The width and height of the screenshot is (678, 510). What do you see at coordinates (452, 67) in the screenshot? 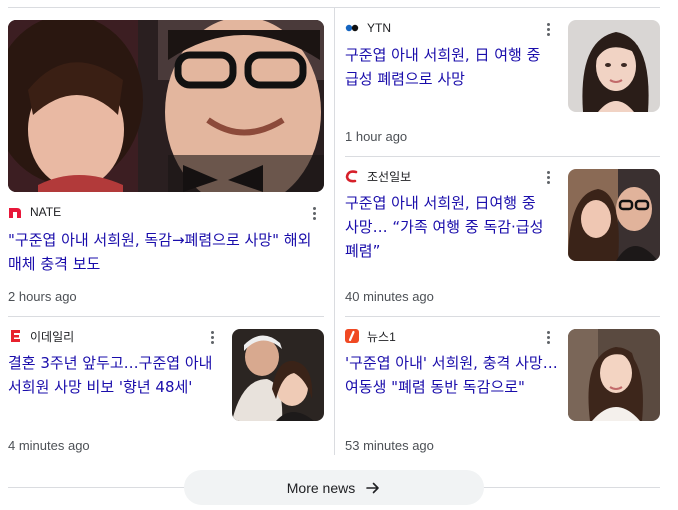
I see `article-2-headline: 구준엽 아내 서희원, 日 여행 중 급성 폐렴으로 사망` at bounding box center [452, 67].